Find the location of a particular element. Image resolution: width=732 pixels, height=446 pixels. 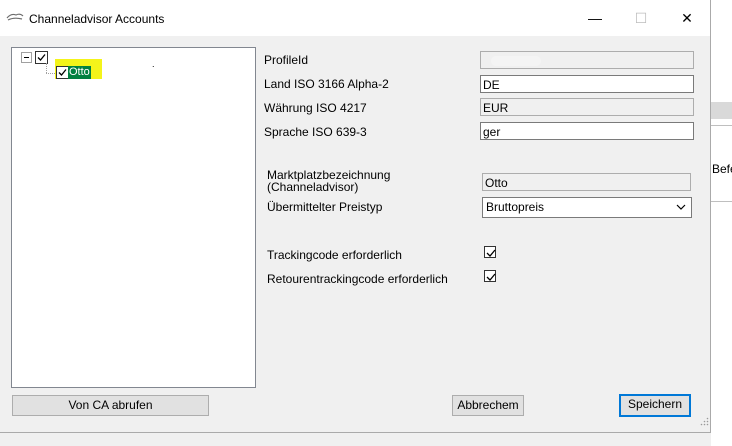

collapse-icon is located at coordinates (26, 57).